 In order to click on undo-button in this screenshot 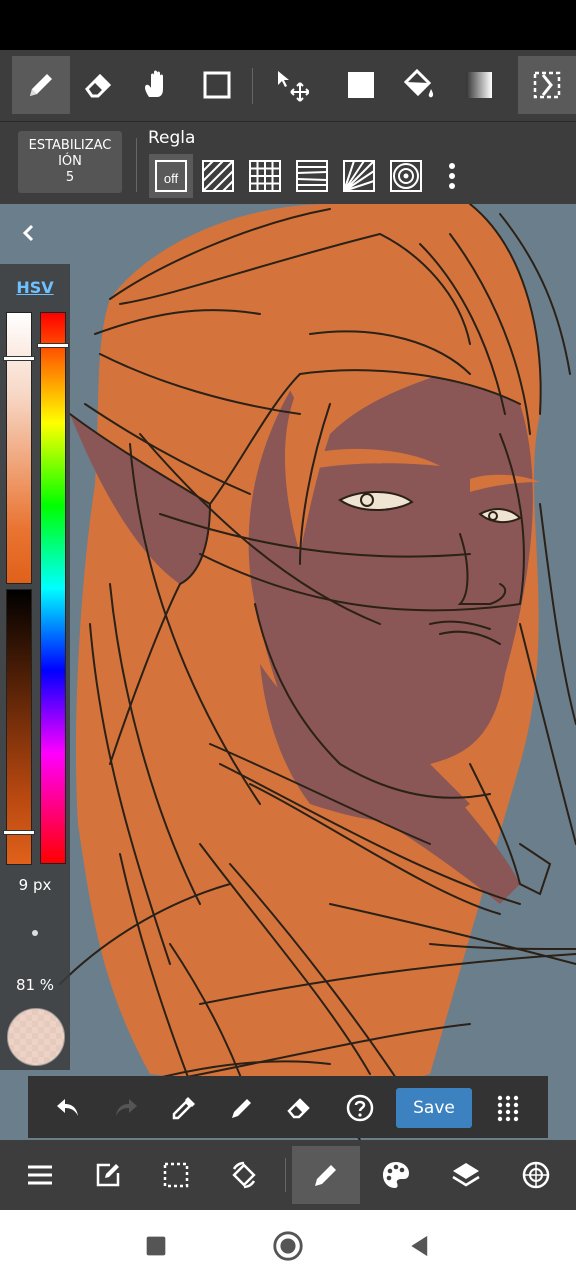, I will do `click(68, 1108)`.